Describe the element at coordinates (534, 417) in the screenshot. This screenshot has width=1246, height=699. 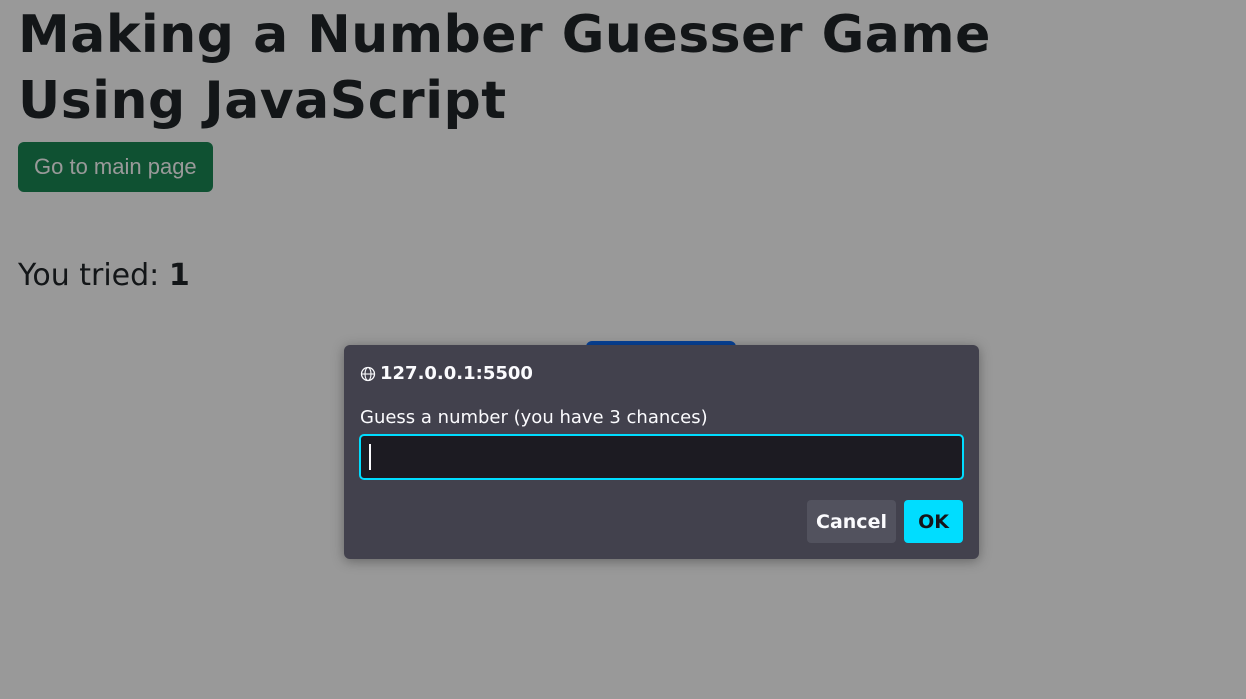
I see `dialog-message: Guess a number (you have 3 chances)` at that location.